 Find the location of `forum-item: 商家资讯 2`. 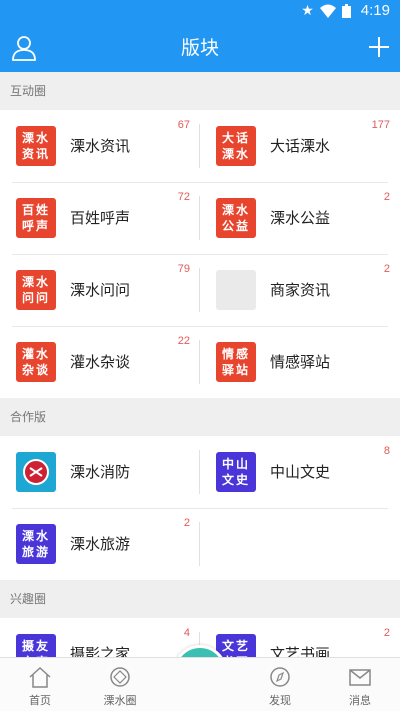

forum-item: 商家资讯 2 is located at coordinates (300, 290).